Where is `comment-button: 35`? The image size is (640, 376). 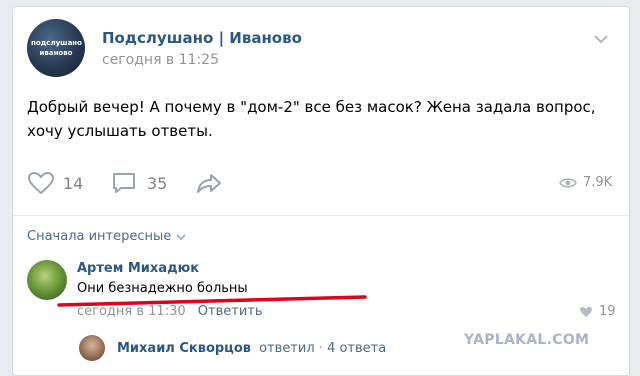
comment-button: 35 is located at coordinates (139, 183).